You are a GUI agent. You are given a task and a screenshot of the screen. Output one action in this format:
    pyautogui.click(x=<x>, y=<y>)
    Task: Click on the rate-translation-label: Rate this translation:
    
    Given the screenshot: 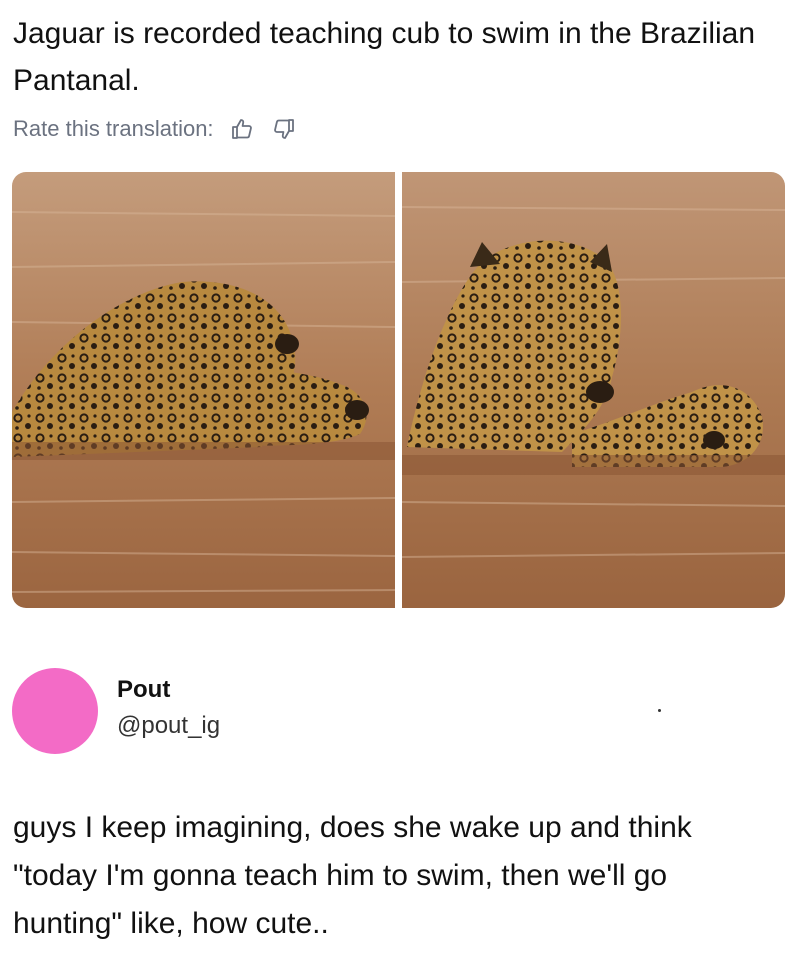 What is the action you would take?
    pyautogui.click(x=113, y=128)
    